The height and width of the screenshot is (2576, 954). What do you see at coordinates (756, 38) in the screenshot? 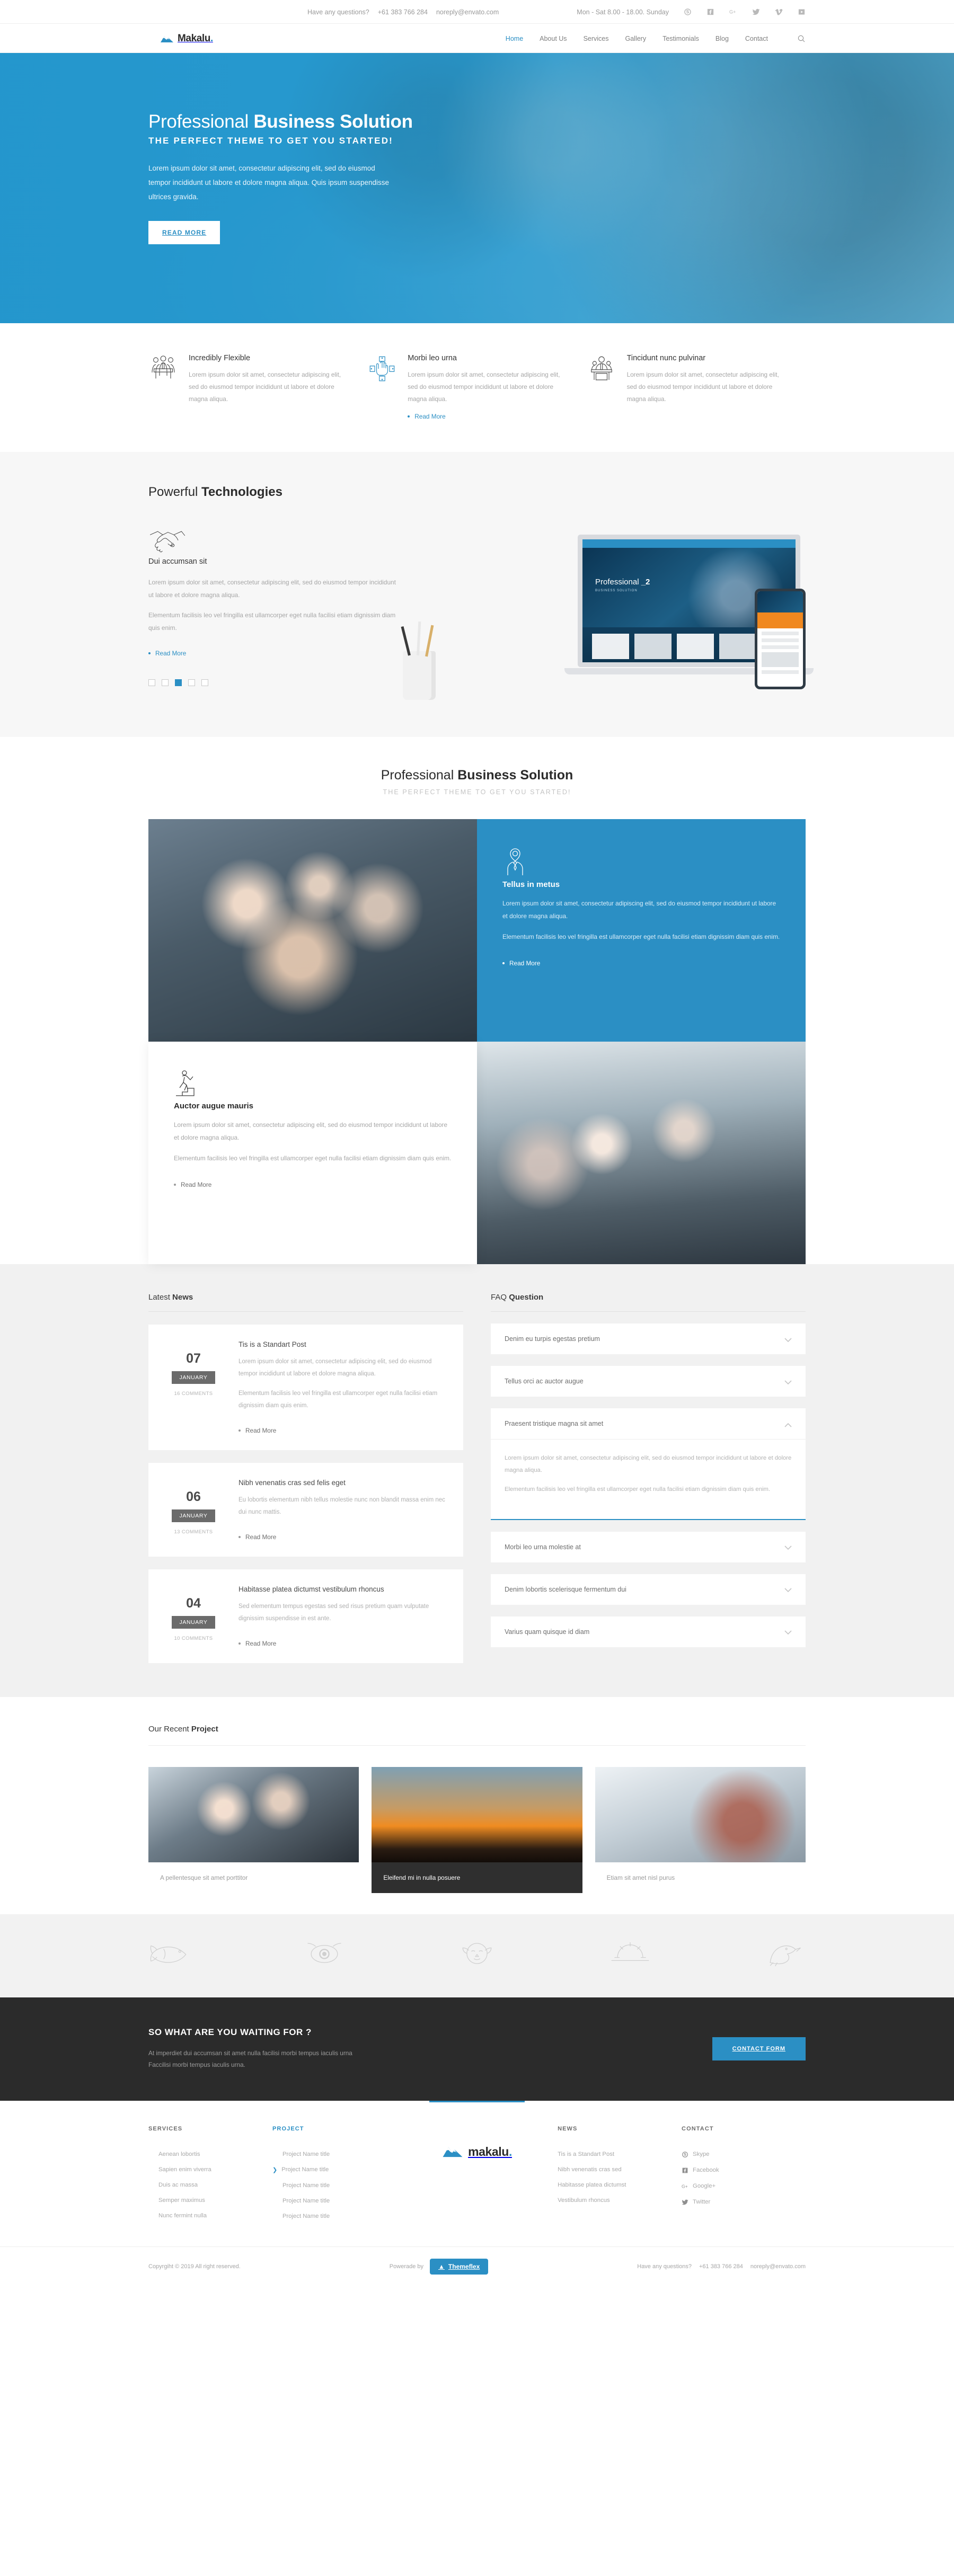
I see `nav-item-contact: Contact` at bounding box center [756, 38].